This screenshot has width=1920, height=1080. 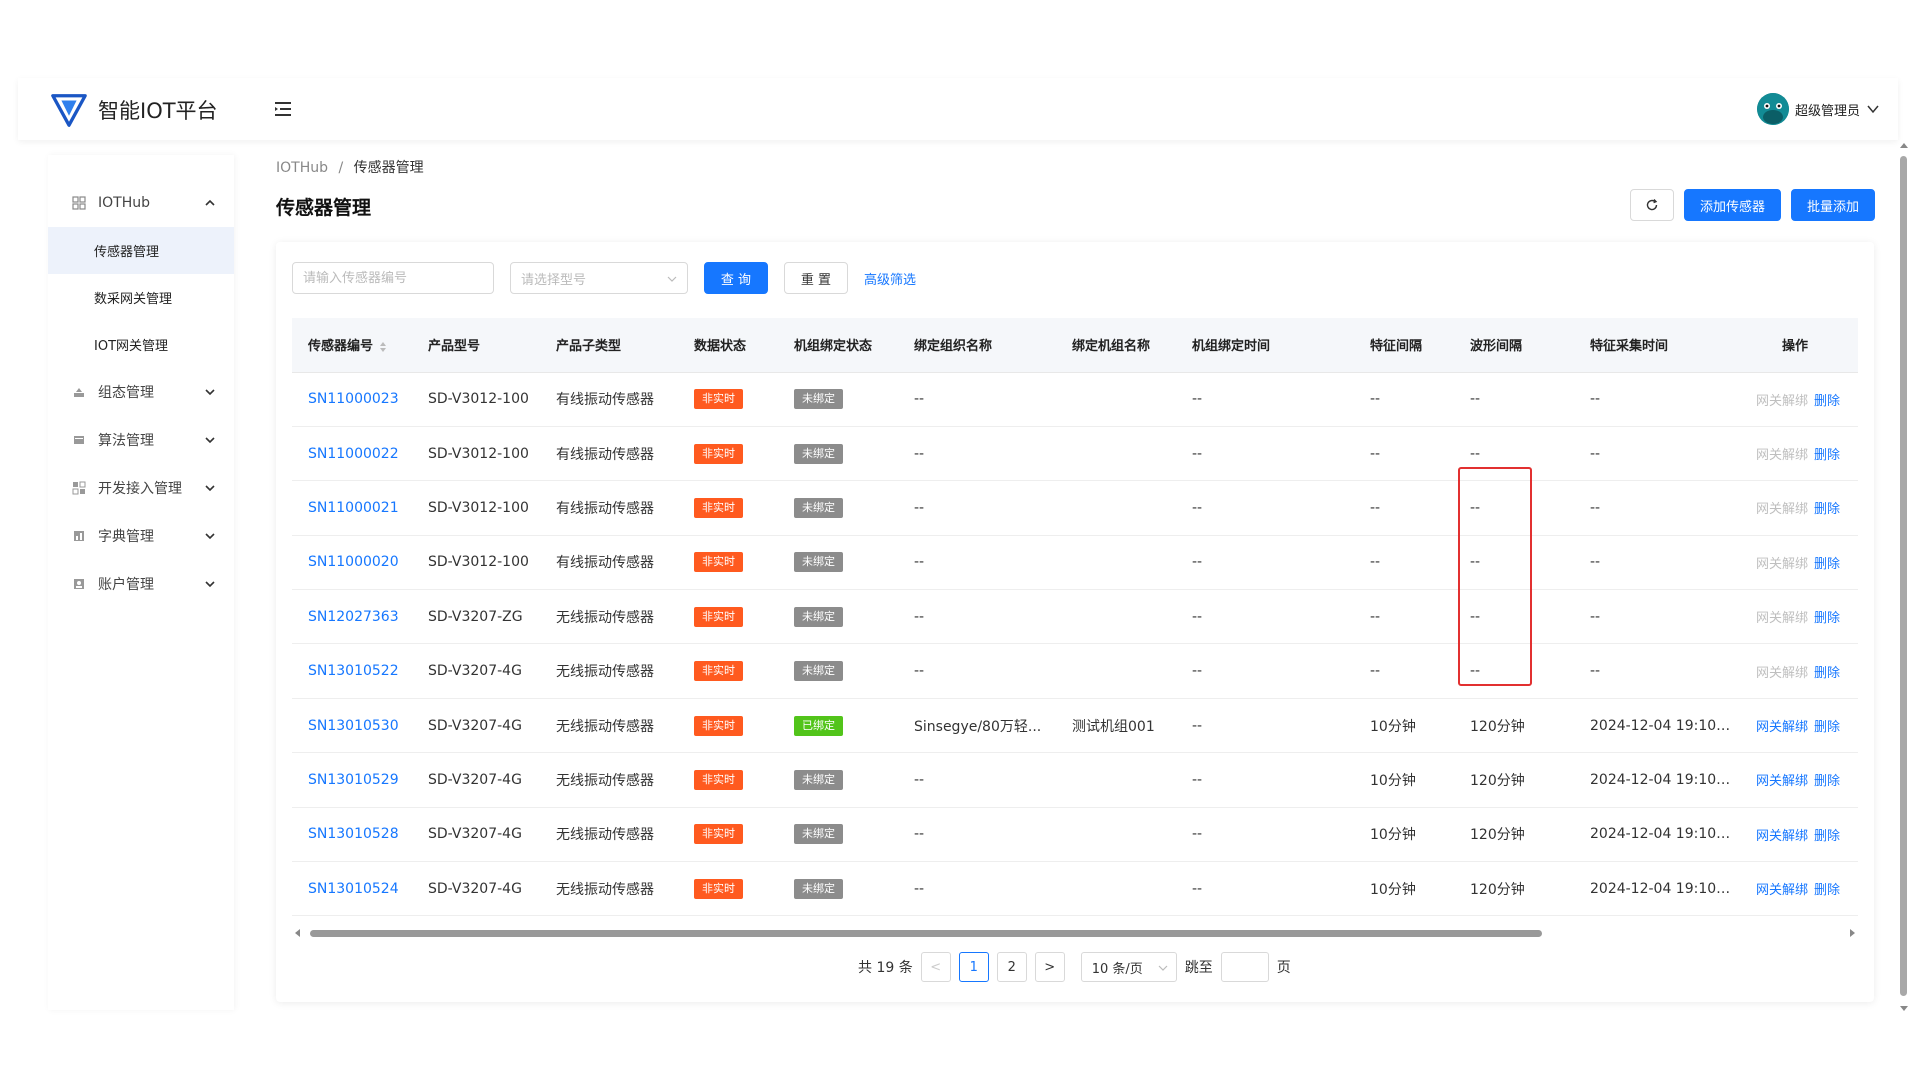 I want to click on sidebar-item-daq-gateway: 数采网关管理, so click(x=141, y=297).